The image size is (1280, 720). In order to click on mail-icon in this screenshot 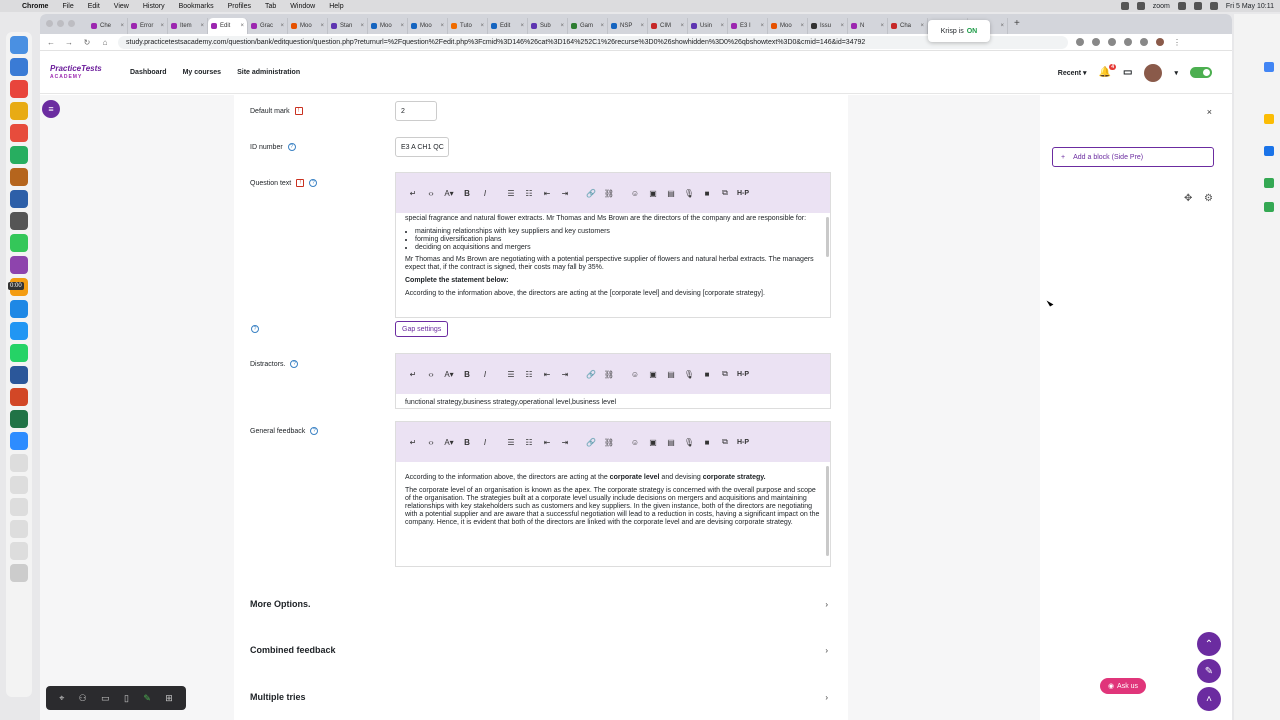, I will do `click(19, 67)`.